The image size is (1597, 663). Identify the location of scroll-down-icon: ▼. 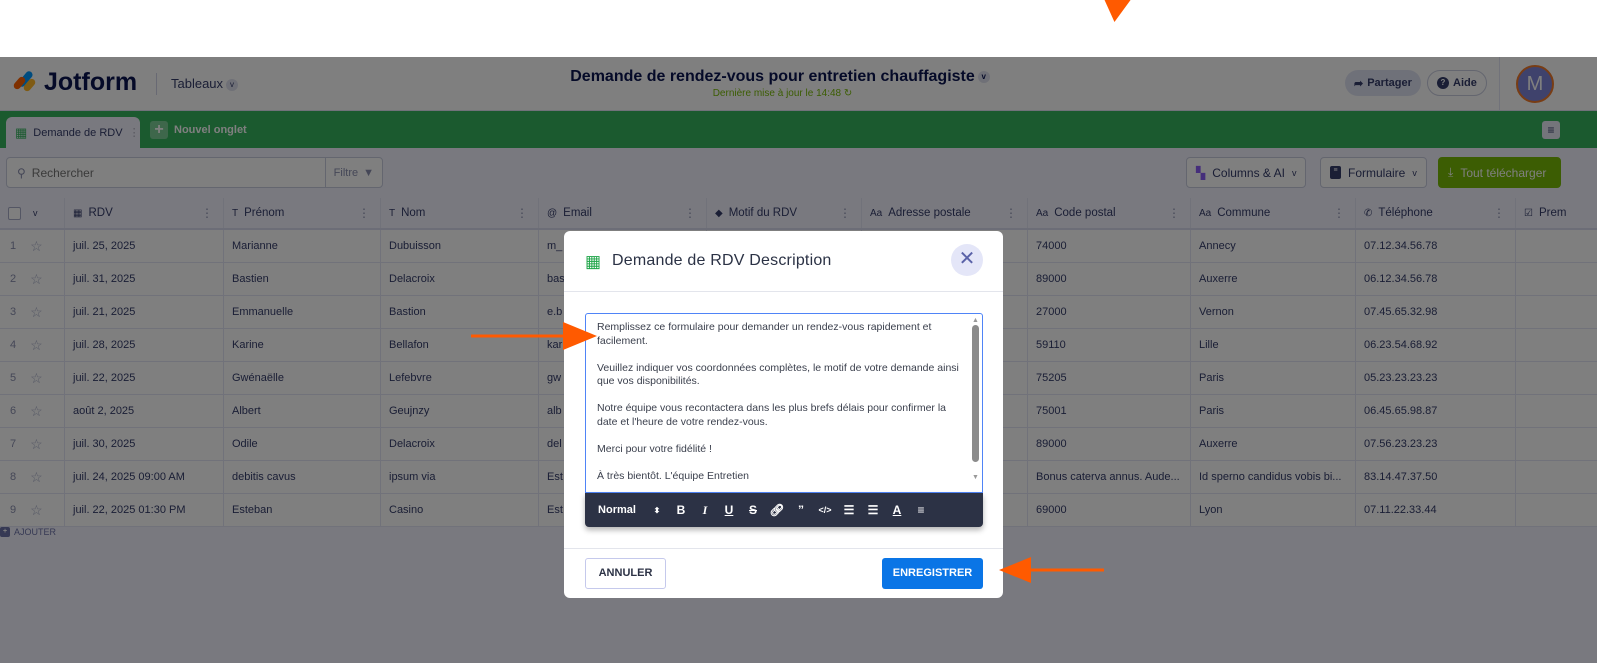
(975, 477).